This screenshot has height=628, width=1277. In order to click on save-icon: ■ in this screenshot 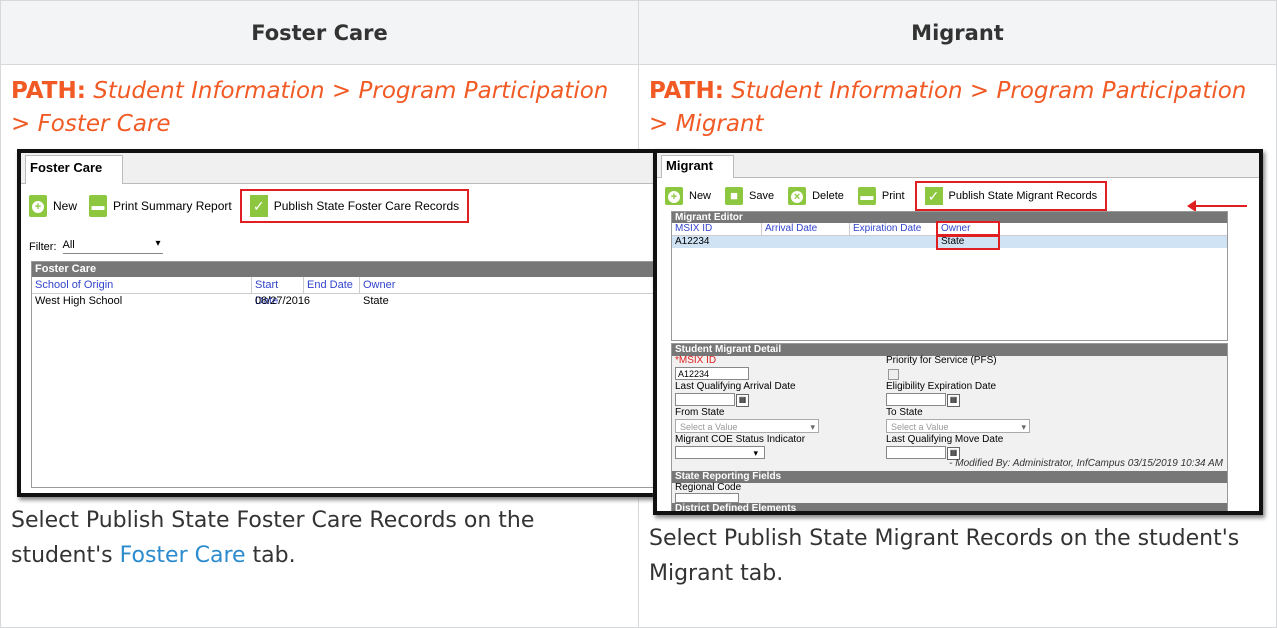, I will do `click(734, 196)`.